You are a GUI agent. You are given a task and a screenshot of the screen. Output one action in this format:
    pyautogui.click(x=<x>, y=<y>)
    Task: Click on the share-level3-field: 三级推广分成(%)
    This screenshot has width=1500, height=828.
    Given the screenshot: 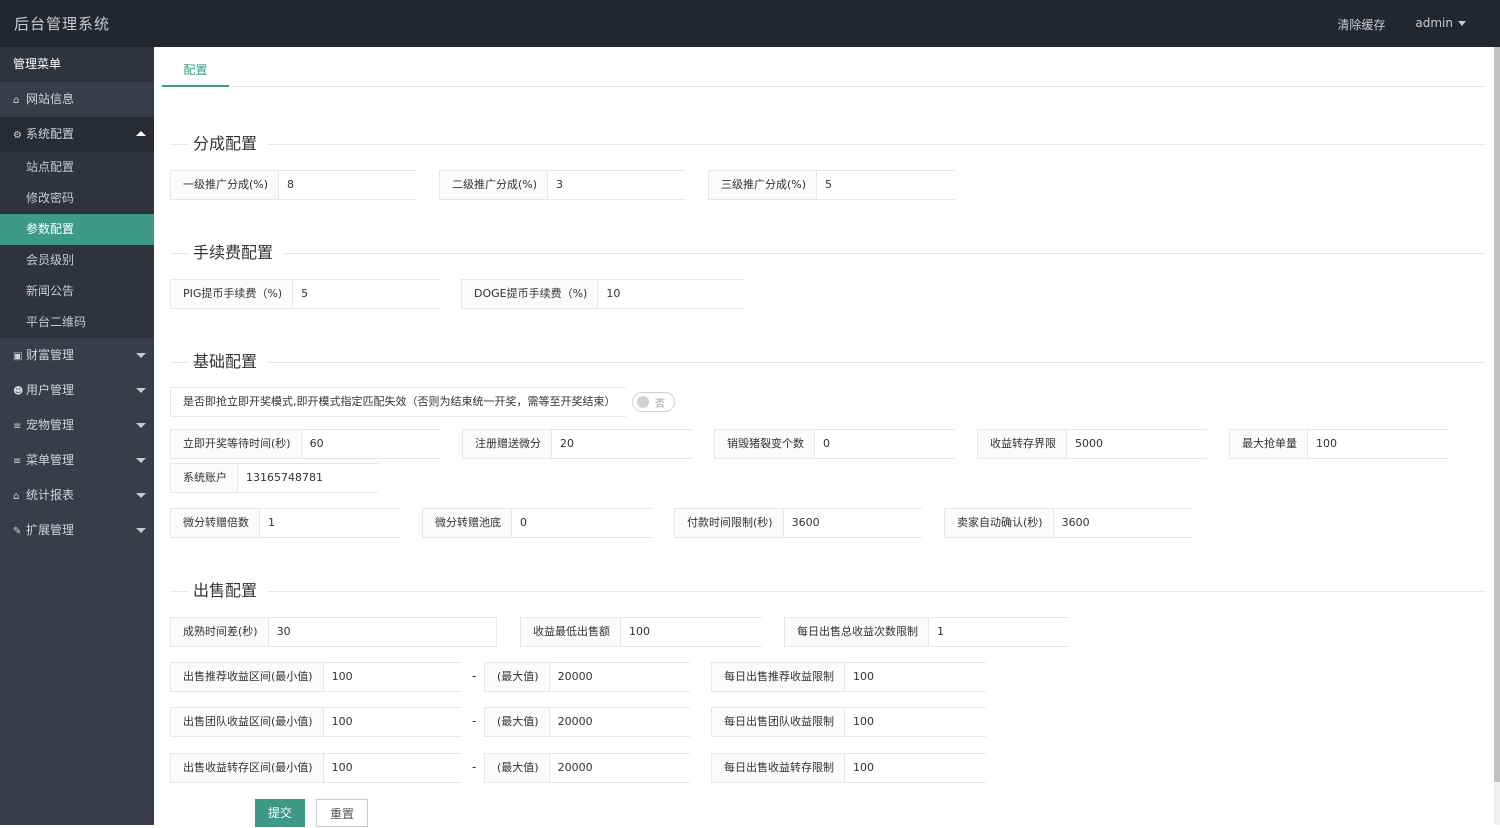 What is the action you would take?
    pyautogui.click(x=839, y=185)
    